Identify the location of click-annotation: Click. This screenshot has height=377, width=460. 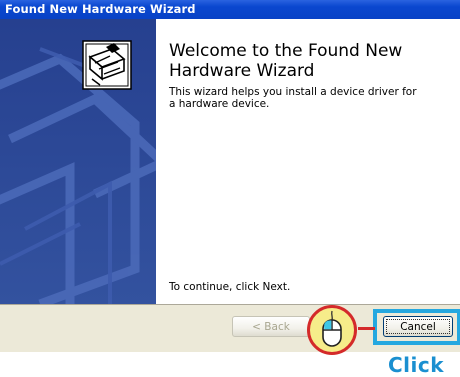
(416, 365).